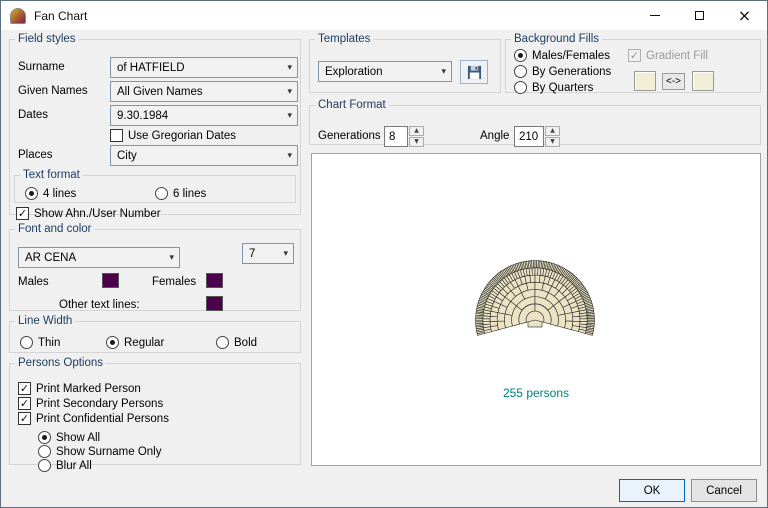  I want to click on line-width-thin-radio: Thin, so click(40, 342).